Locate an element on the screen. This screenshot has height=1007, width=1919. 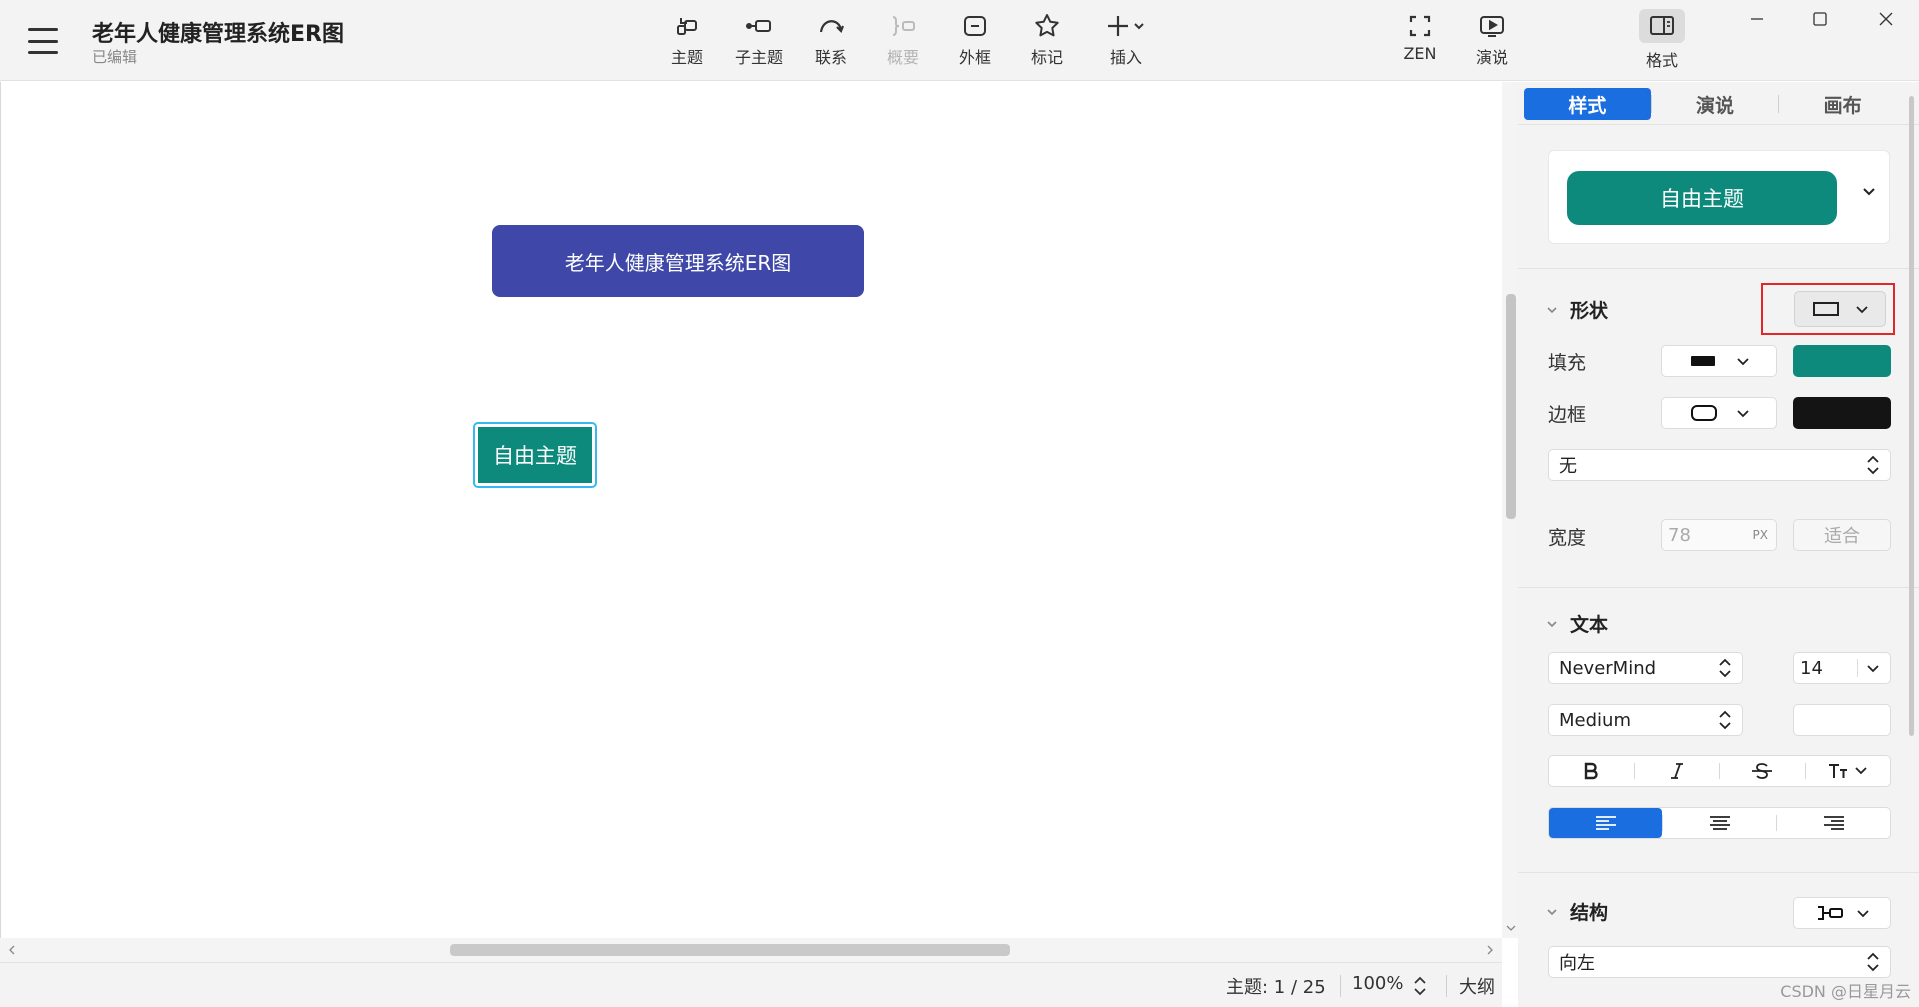
minimize-button is located at coordinates (1757, 19).